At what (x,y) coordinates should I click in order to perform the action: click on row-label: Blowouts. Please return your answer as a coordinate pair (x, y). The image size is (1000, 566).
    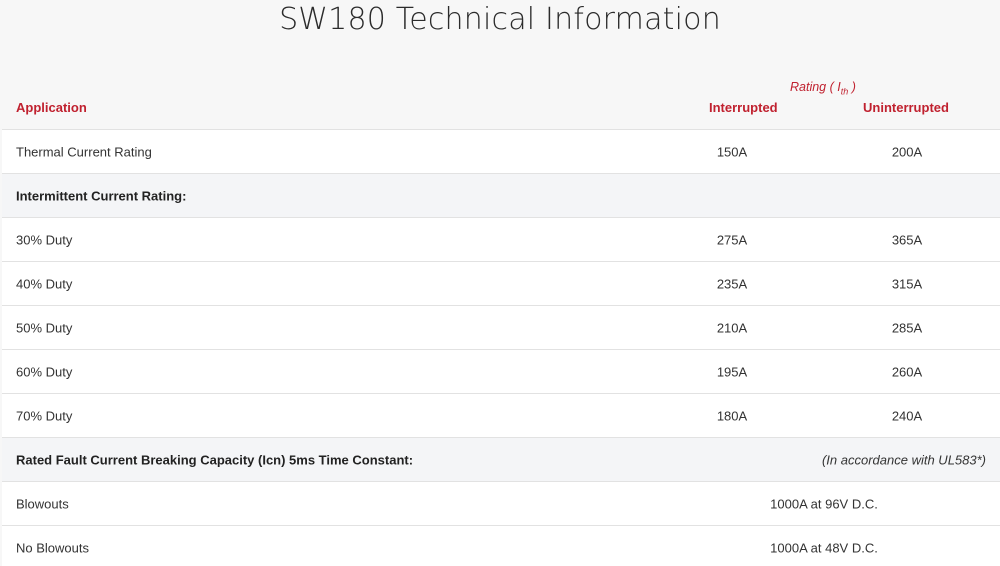
    Looking at the image, I should click on (42, 503).